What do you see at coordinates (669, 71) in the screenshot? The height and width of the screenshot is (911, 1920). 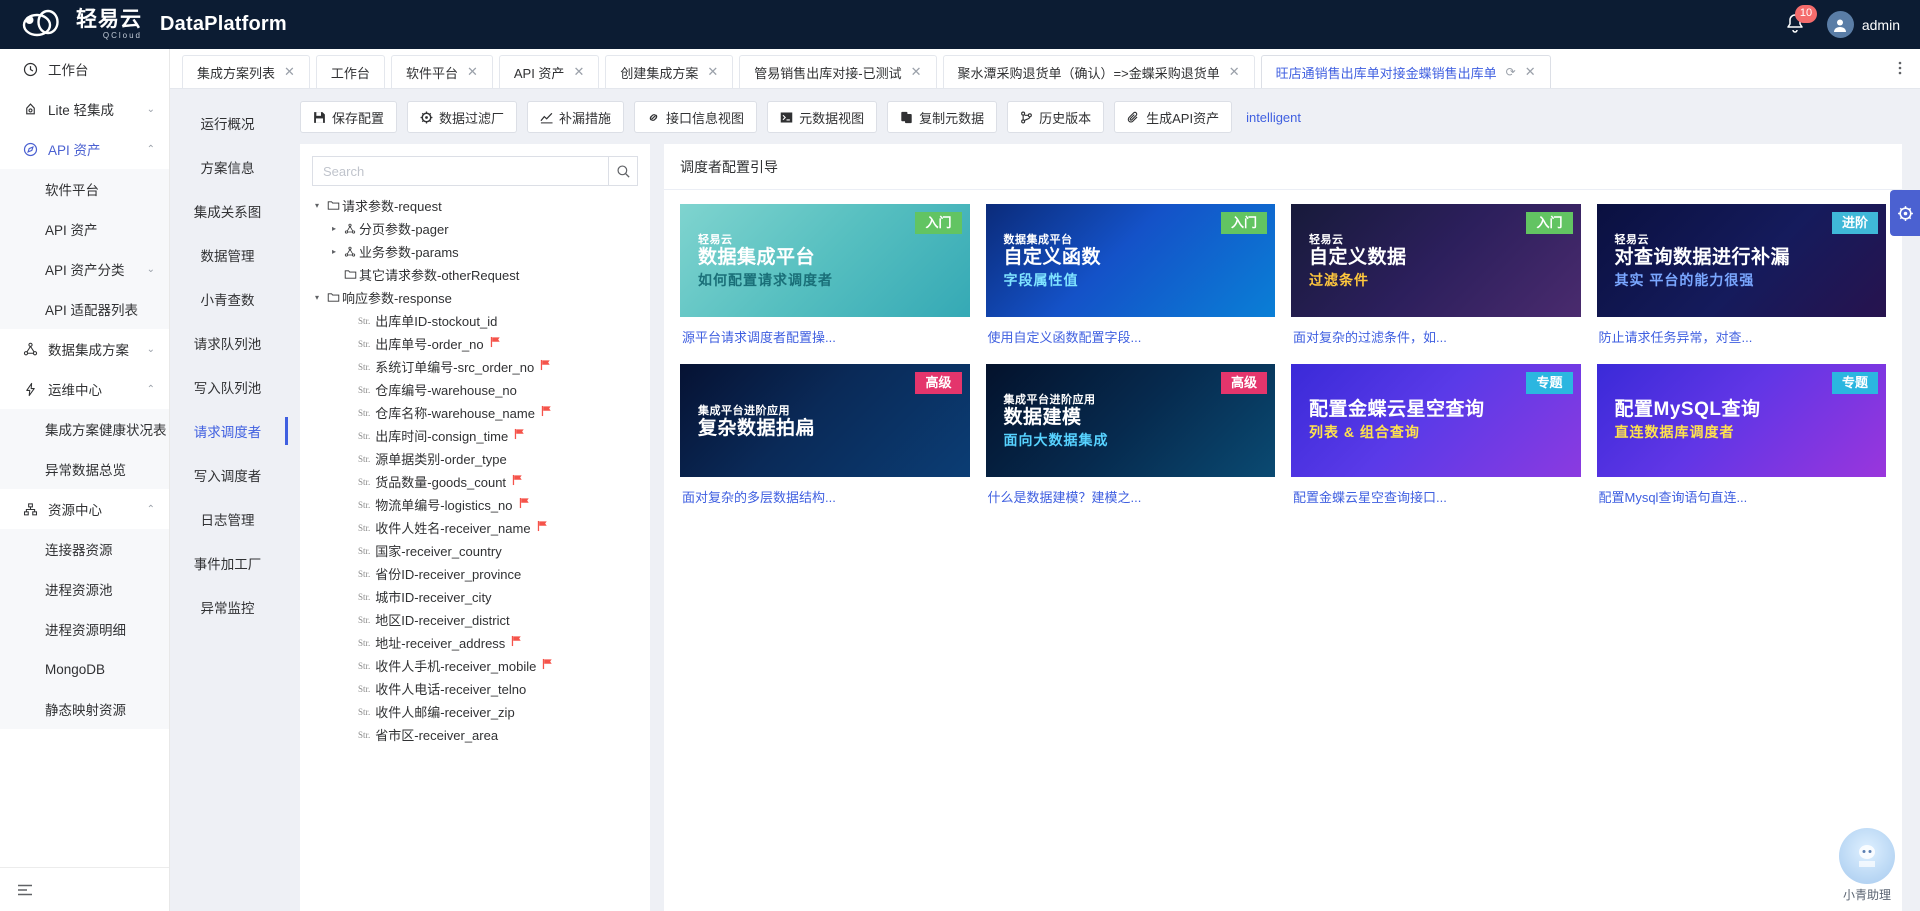 I see `tab-create-integration: 创建集成方案 ✕` at bounding box center [669, 71].